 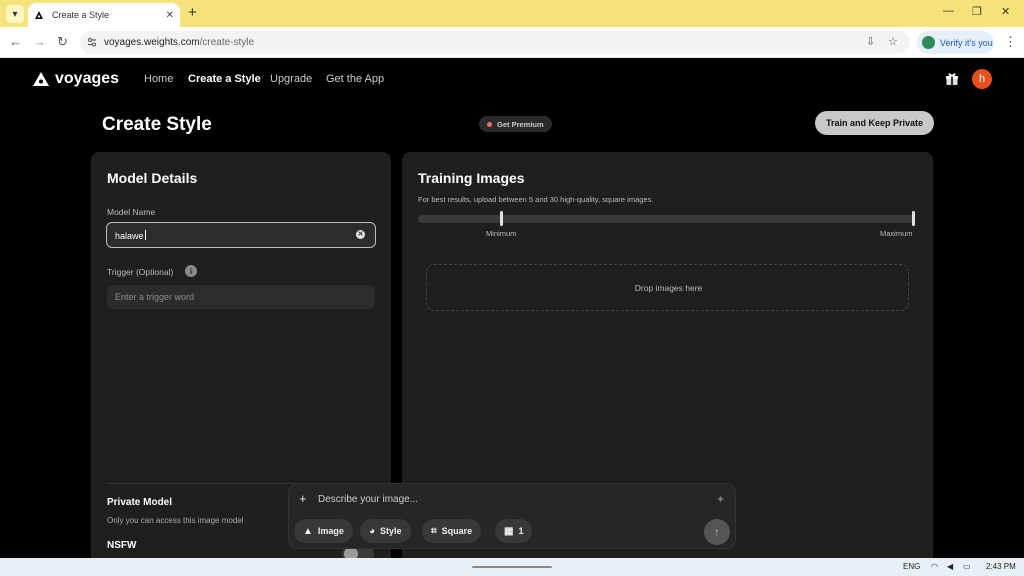 What do you see at coordinates (372, 531) in the screenshot?
I see `palette-icon: ◕` at bounding box center [372, 531].